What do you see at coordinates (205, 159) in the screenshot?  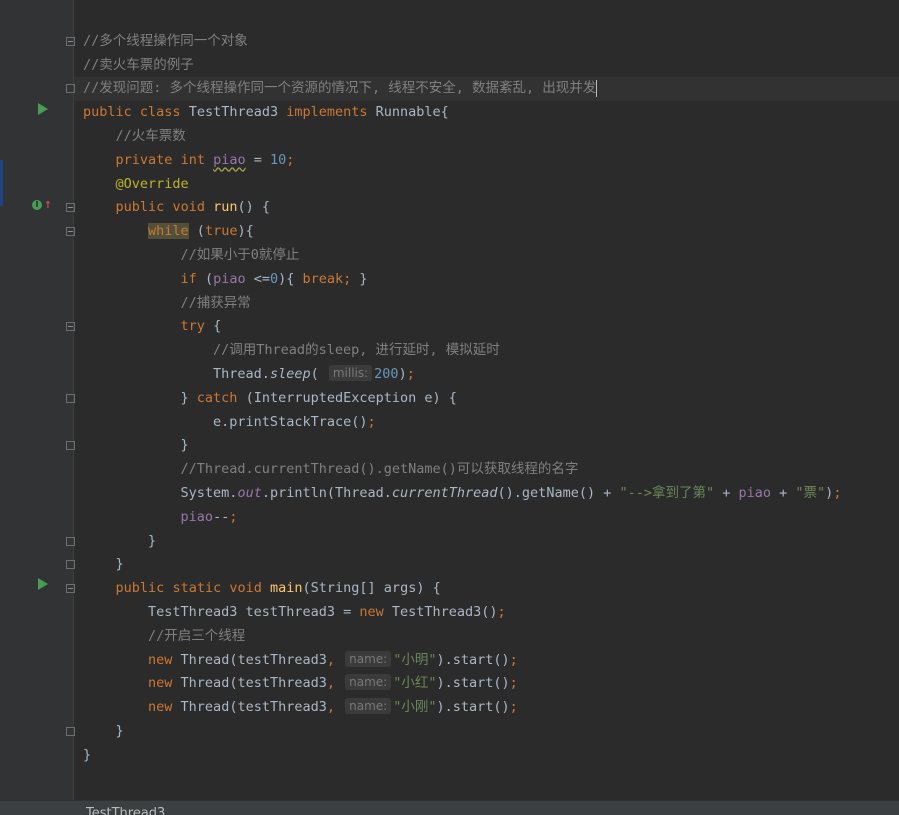 I see `code-text: private int piao = 10;` at bounding box center [205, 159].